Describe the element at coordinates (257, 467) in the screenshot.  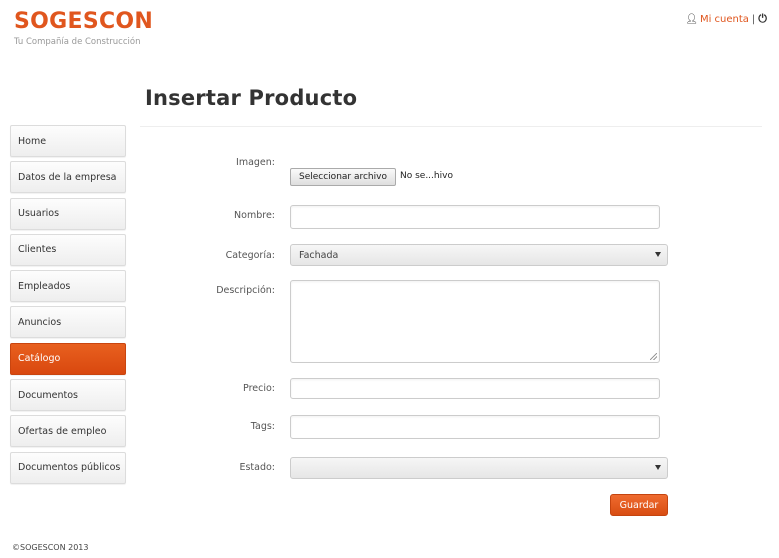
I see `status-label: Estado:` at that location.